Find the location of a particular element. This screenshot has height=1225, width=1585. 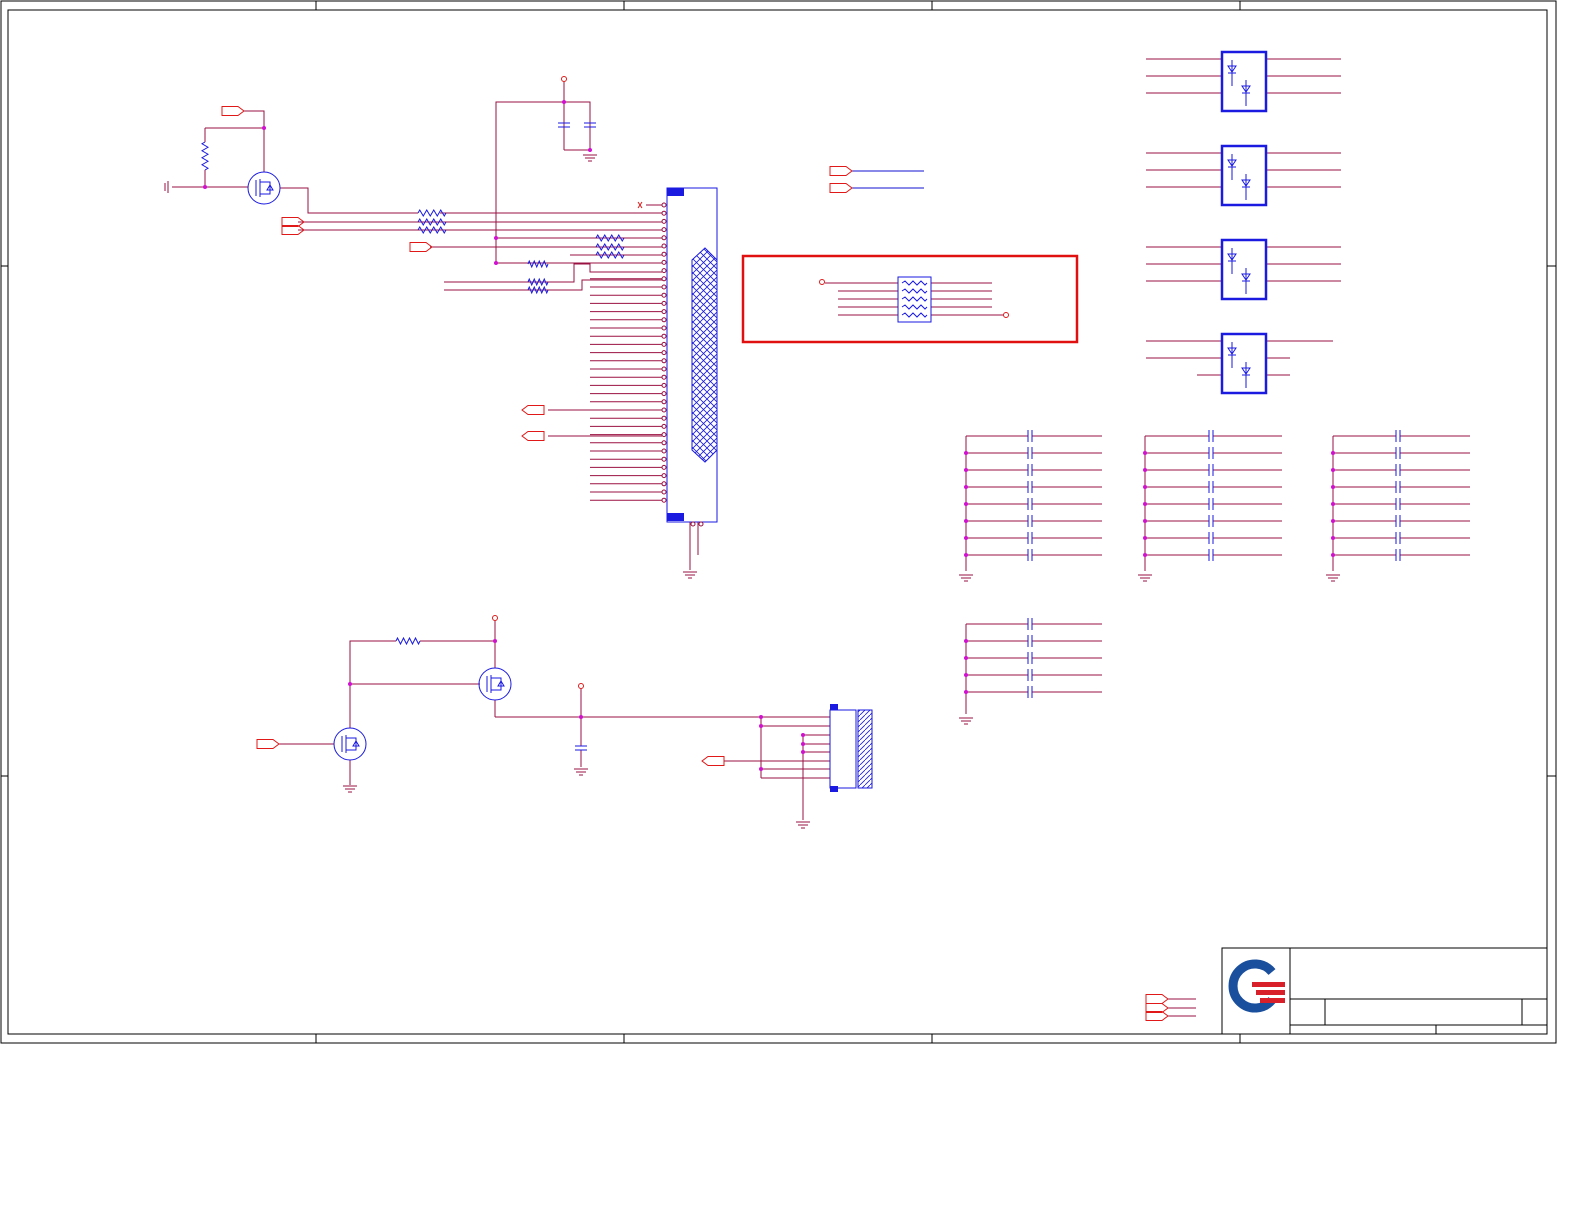

inverter-connector-shell is located at coordinates (865, 749).